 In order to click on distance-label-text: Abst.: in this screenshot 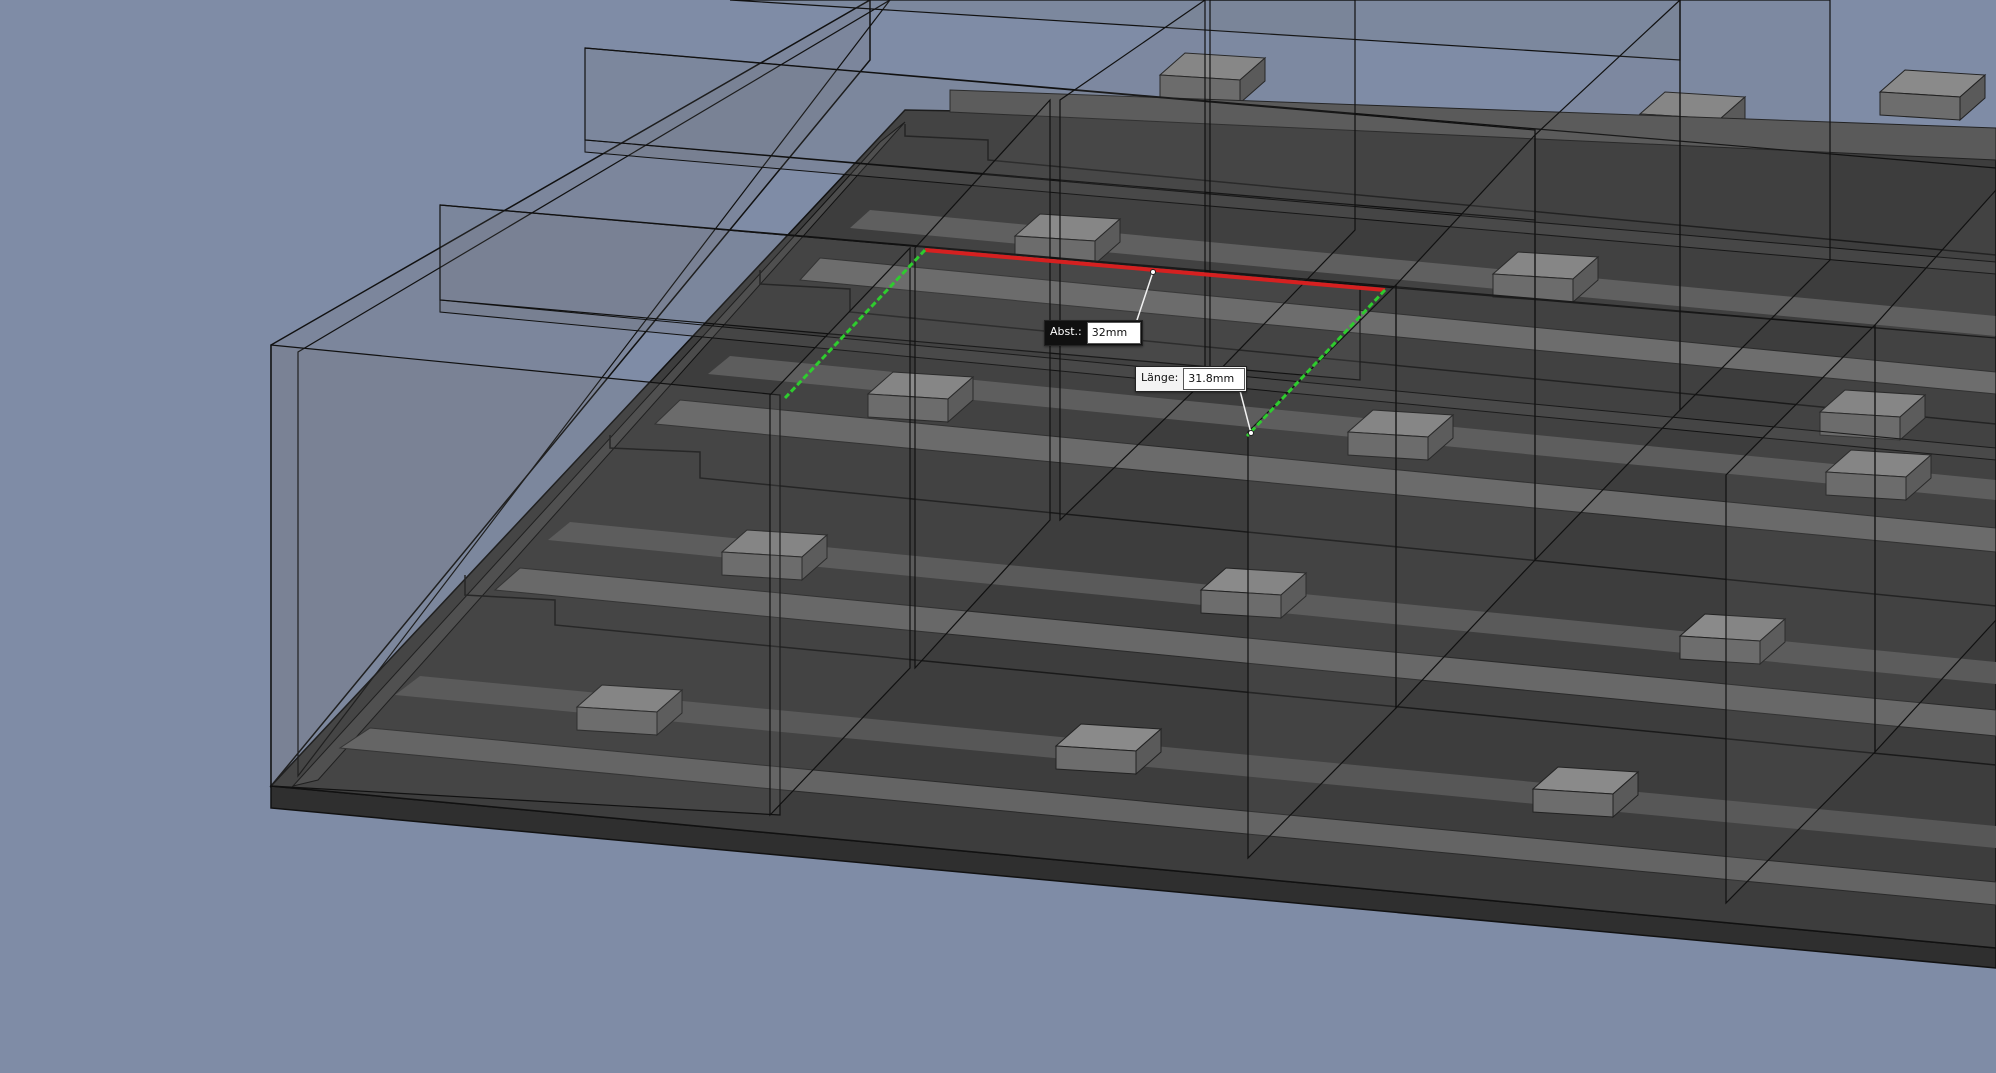, I will do `click(1066, 331)`.